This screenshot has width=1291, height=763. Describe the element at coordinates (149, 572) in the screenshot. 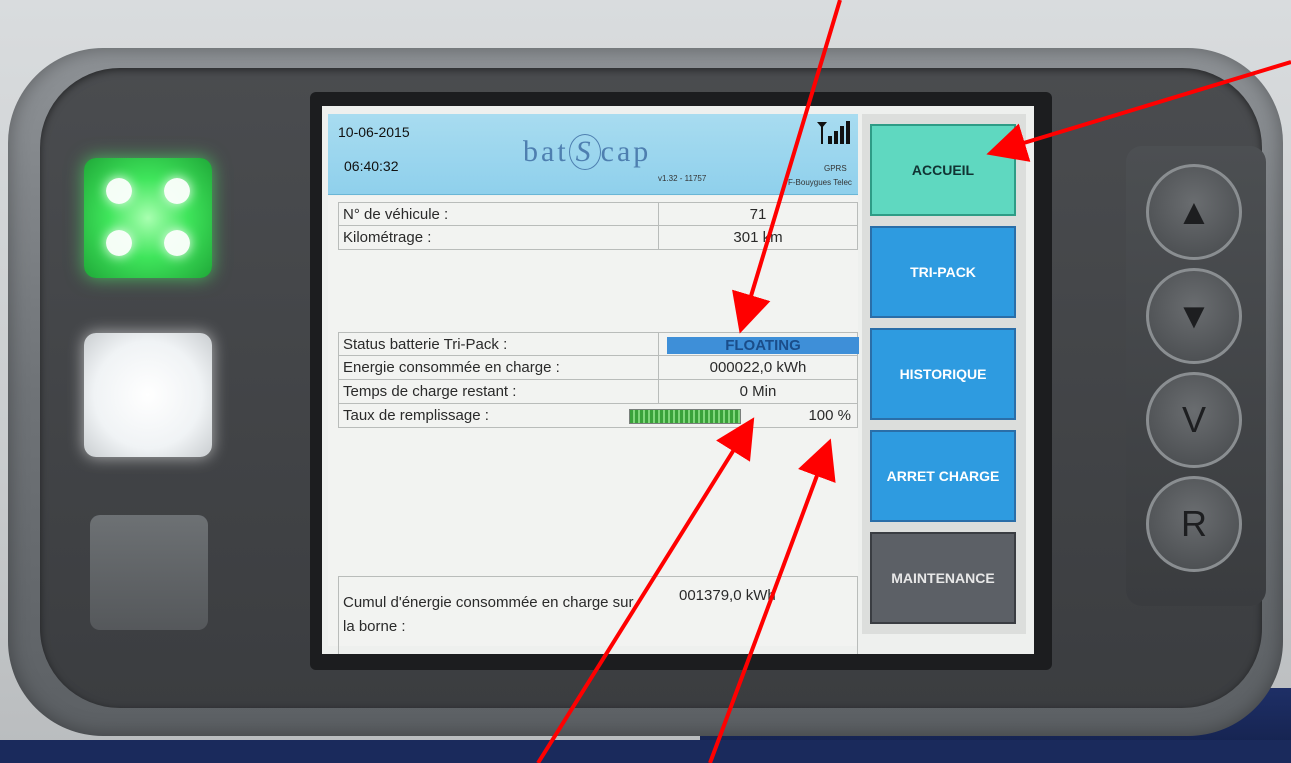

I see `status-led-off` at that location.